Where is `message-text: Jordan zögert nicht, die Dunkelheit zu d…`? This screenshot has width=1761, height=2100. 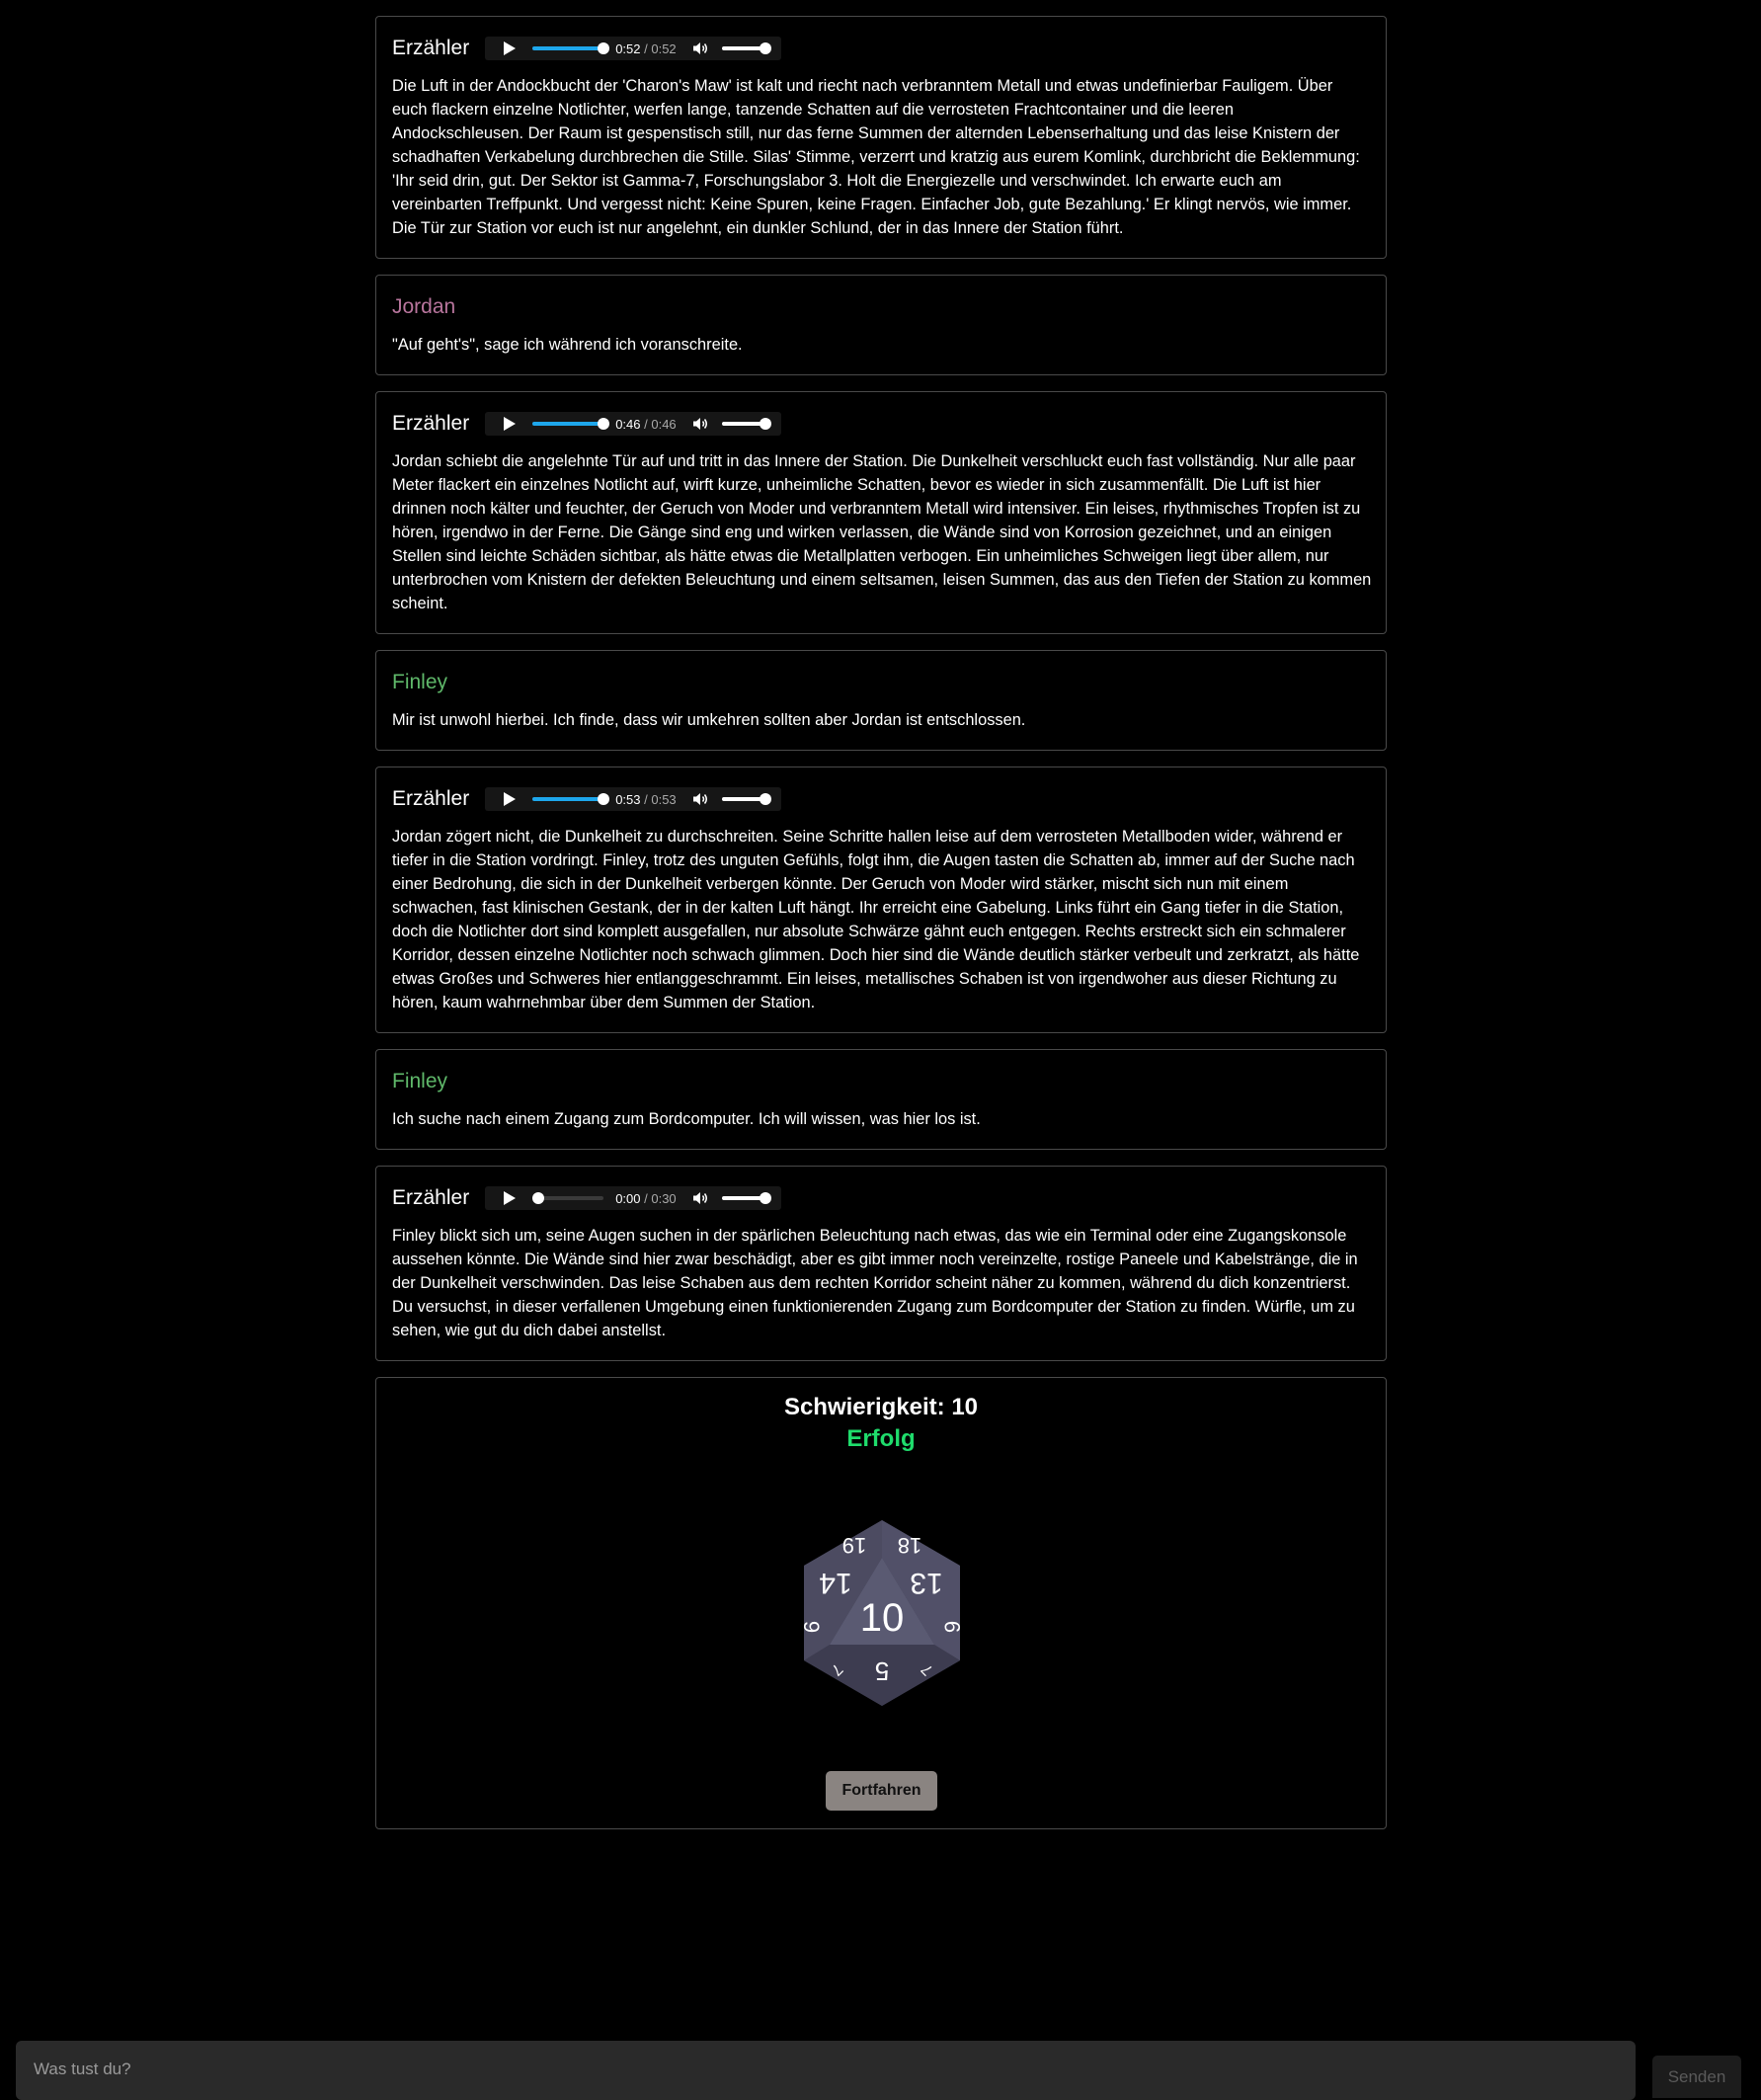
message-text: Jordan zögert nicht, die Dunkelheit zu d… is located at coordinates (876, 919).